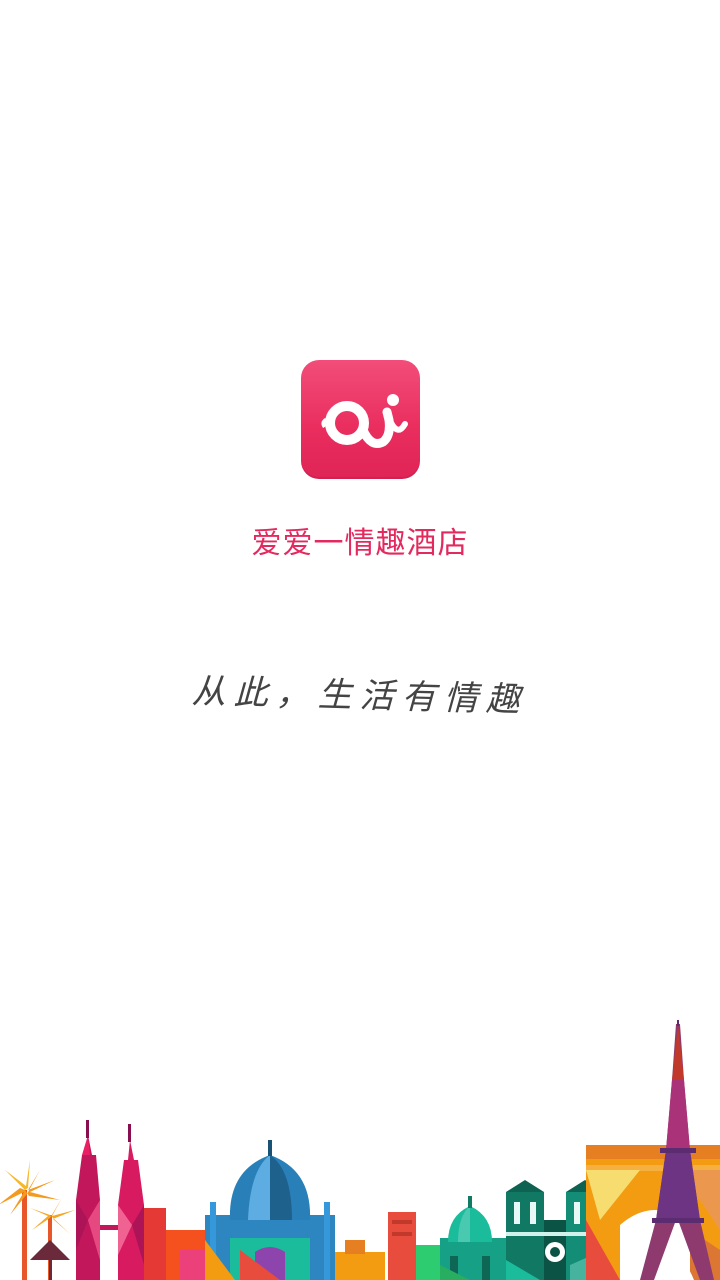  I want to click on app-name: 爱爱一情趣酒店, so click(360, 543).